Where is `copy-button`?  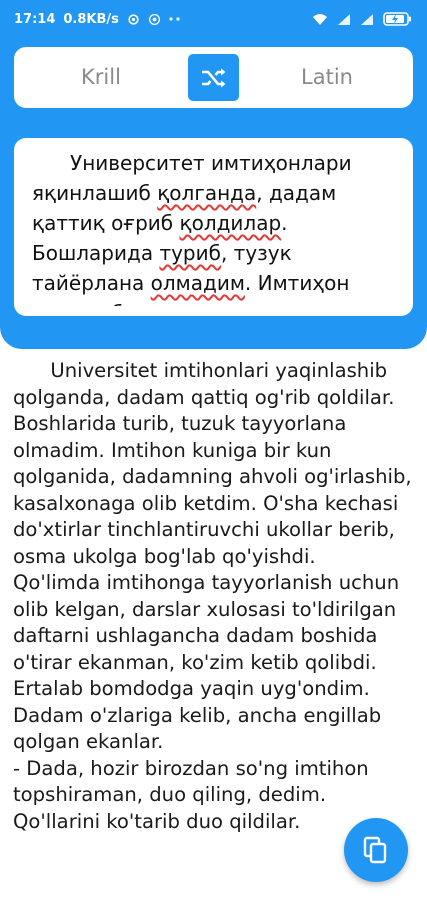 copy-button is located at coordinates (376, 850).